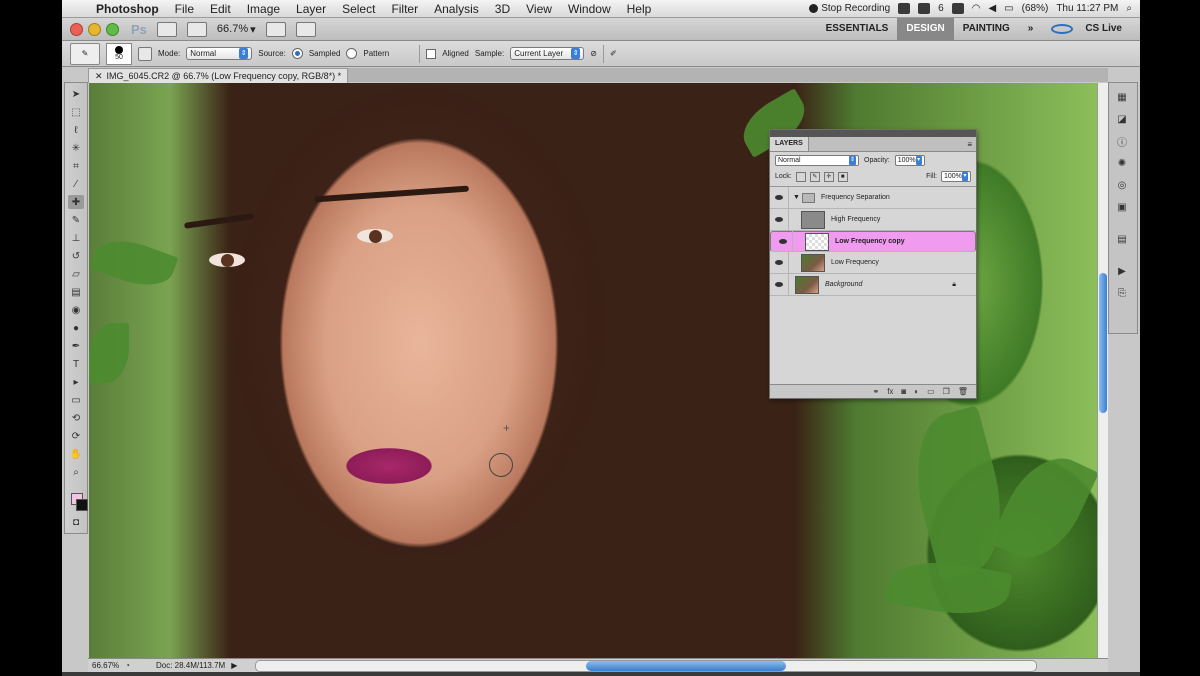  I want to click on color-panel-icon: ✺, so click(1122, 163).